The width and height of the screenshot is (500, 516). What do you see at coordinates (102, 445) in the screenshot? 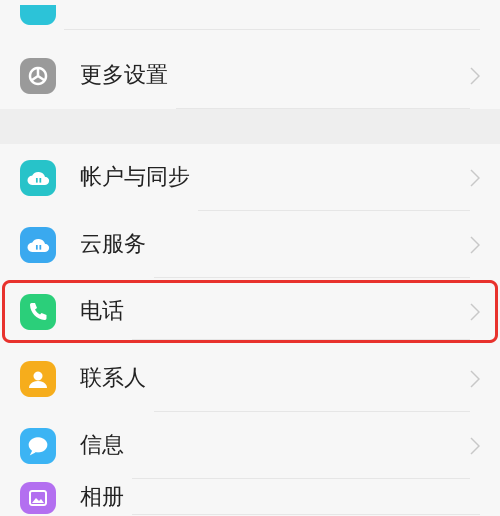
I see `setting-label: 信息` at bounding box center [102, 445].